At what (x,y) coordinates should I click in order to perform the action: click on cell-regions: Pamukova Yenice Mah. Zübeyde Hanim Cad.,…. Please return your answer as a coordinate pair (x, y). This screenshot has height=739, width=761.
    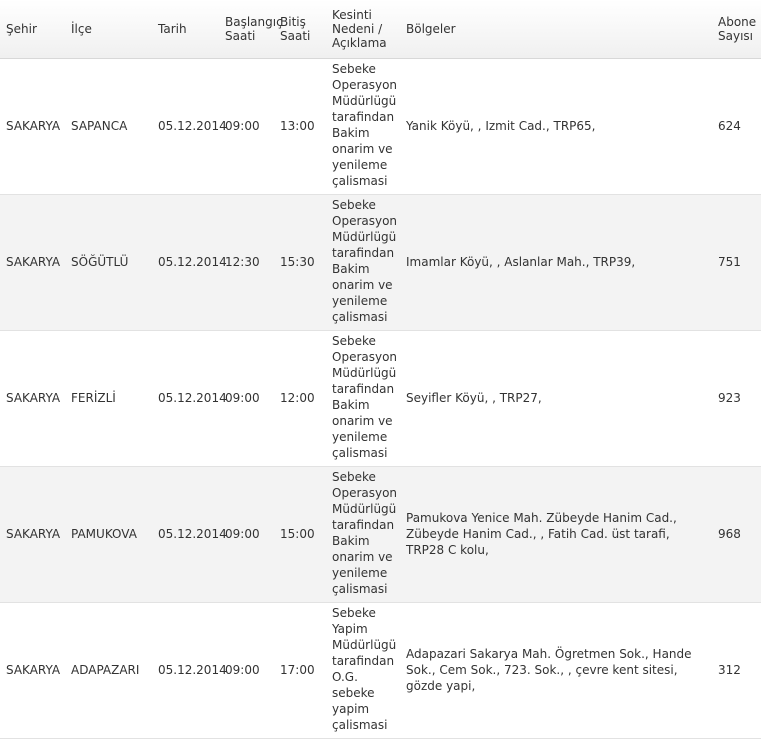
    Looking at the image, I should click on (556, 534).